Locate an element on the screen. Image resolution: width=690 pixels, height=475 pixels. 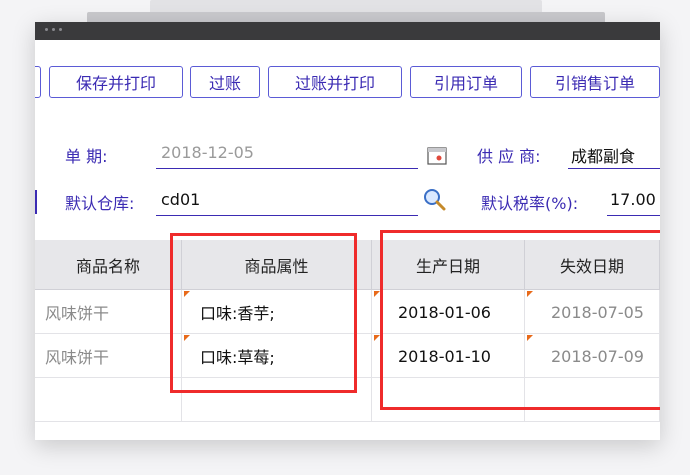
cell-production-date: 2018-01-06 is located at coordinates (448, 312).